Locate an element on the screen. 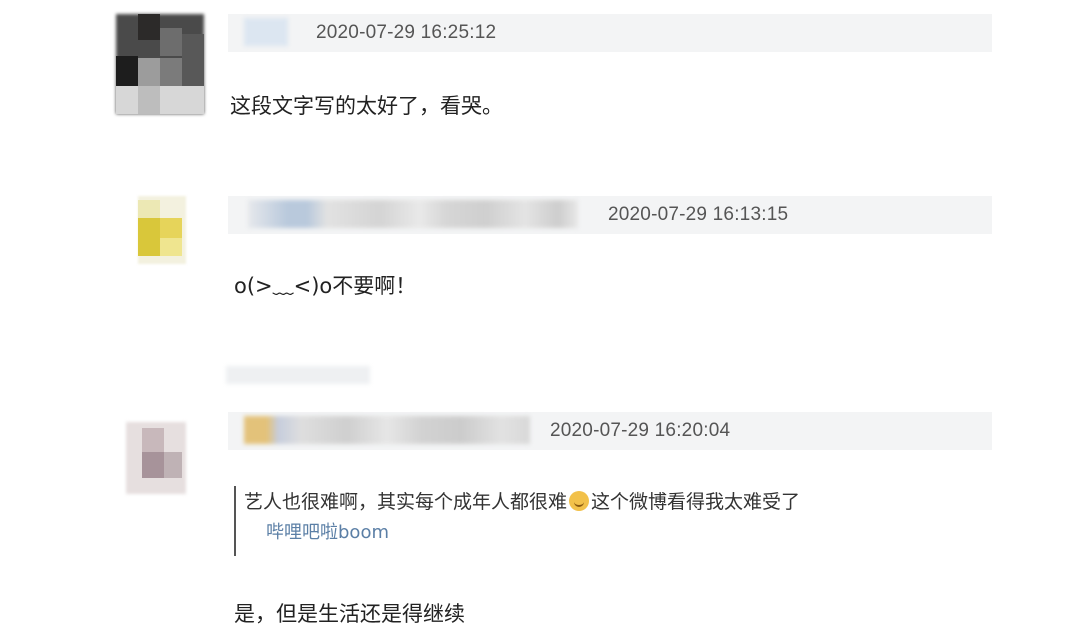 The image size is (1080, 637). comment-text: 是，但是生活还是得继续 is located at coordinates (349, 614).